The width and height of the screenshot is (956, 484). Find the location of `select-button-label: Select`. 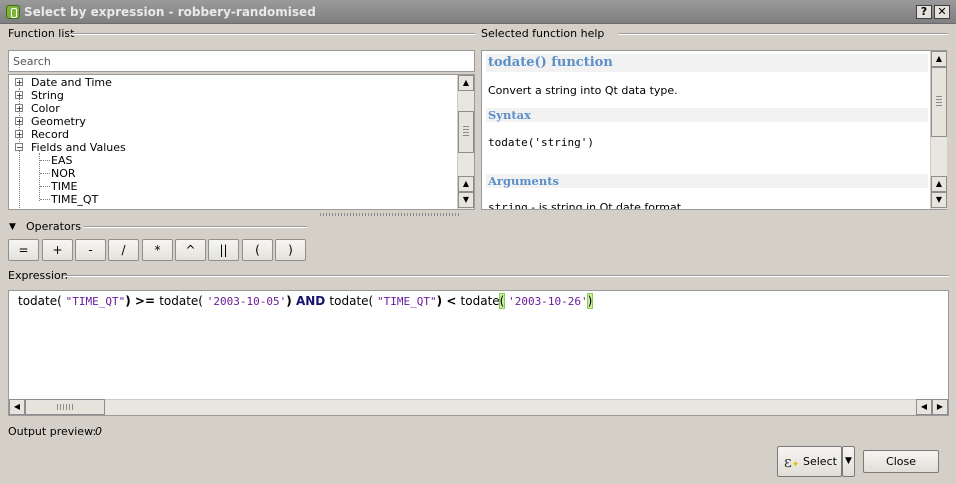

select-button-label: Select is located at coordinates (820, 461).